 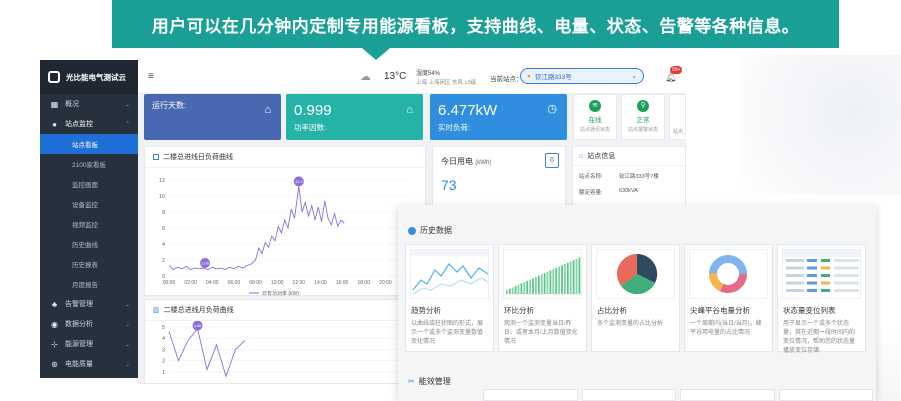 I want to click on sidebar-item-label: 数据分析, so click(x=79, y=324).